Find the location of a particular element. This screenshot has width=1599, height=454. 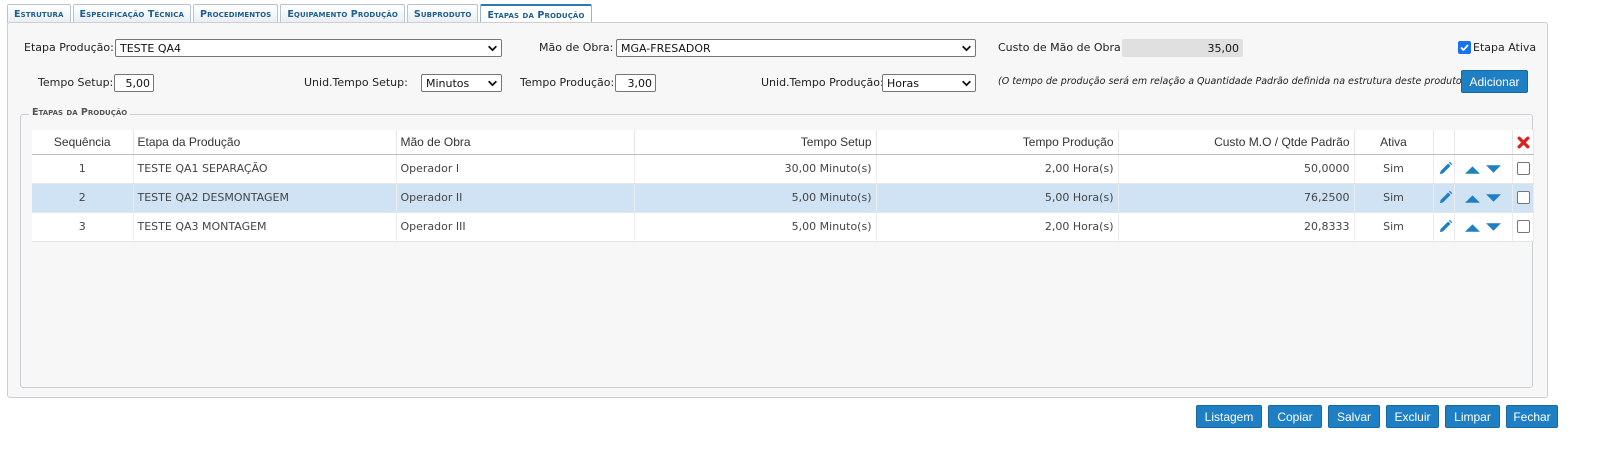

cell-custo: 20,8333 is located at coordinates (1236, 227).